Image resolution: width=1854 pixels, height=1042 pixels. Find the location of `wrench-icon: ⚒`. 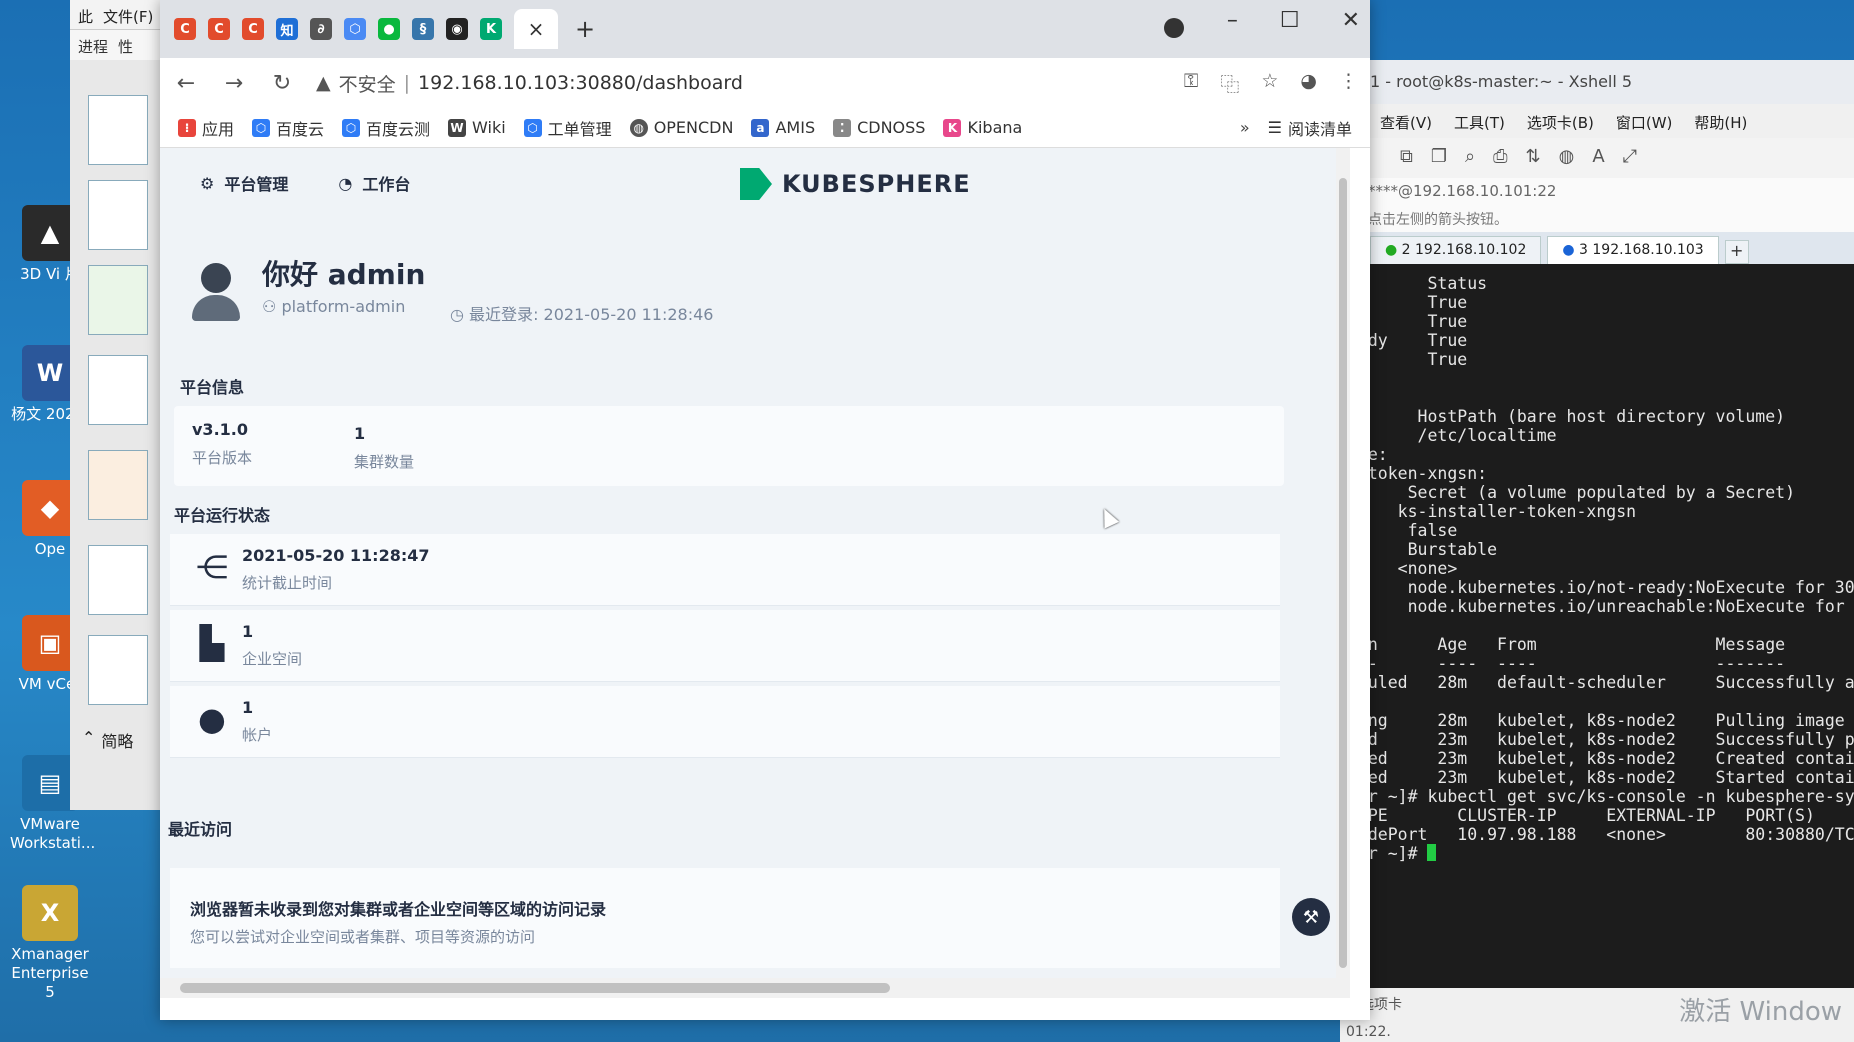

wrench-icon: ⚒ is located at coordinates (1311, 917).